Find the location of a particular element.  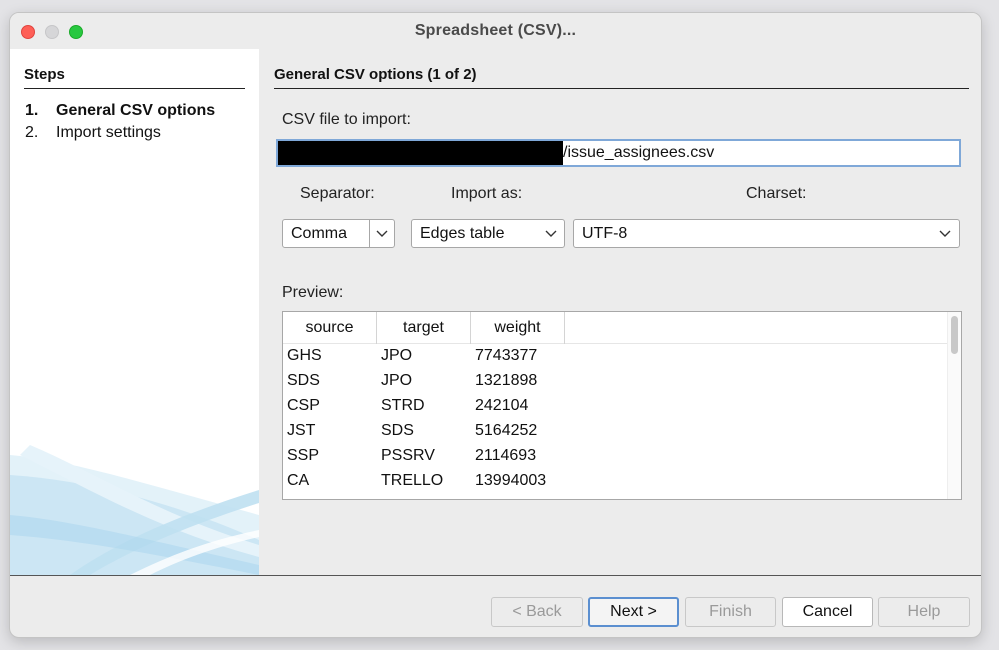

csv-file-path-text: /issue_assignees.csv is located at coordinates (639, 152).